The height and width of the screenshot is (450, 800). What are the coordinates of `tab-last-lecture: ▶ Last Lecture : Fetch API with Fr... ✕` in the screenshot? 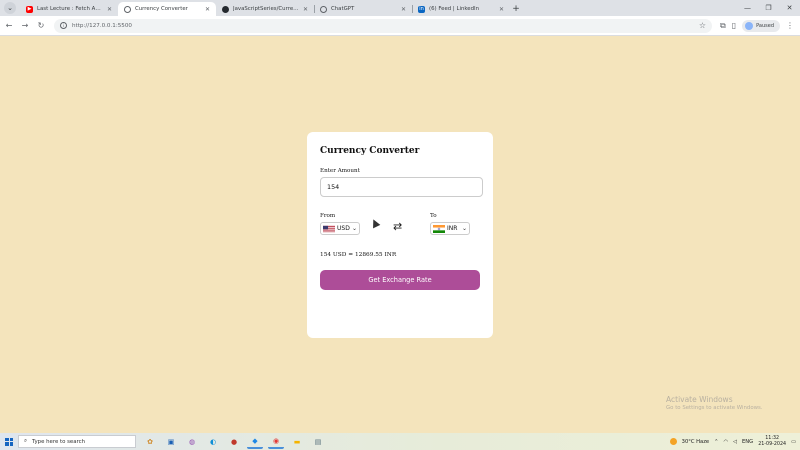 It's located at (69, 9).